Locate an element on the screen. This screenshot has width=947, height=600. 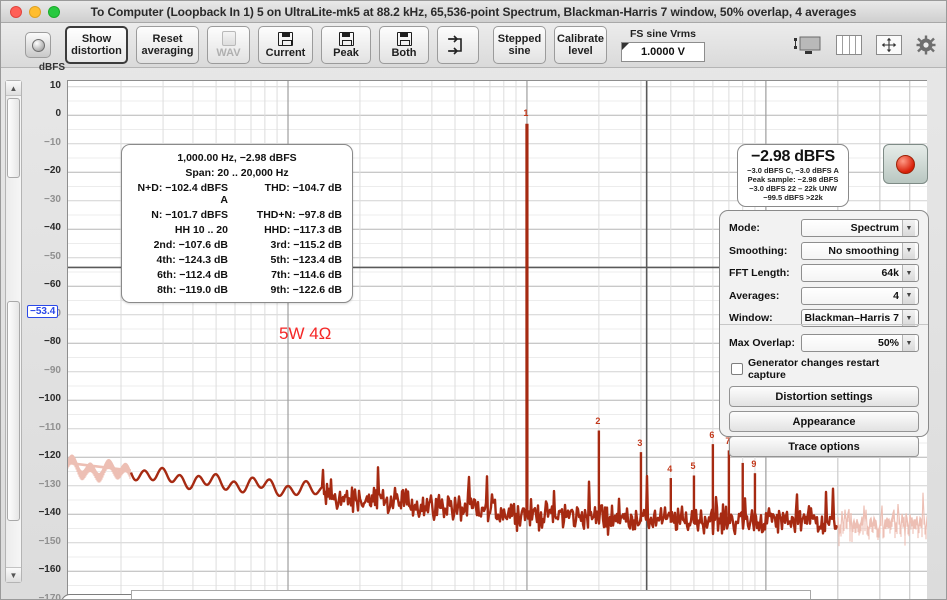
info-row-right: HHD: −117.3 dB is located at coordinates (303, 230).